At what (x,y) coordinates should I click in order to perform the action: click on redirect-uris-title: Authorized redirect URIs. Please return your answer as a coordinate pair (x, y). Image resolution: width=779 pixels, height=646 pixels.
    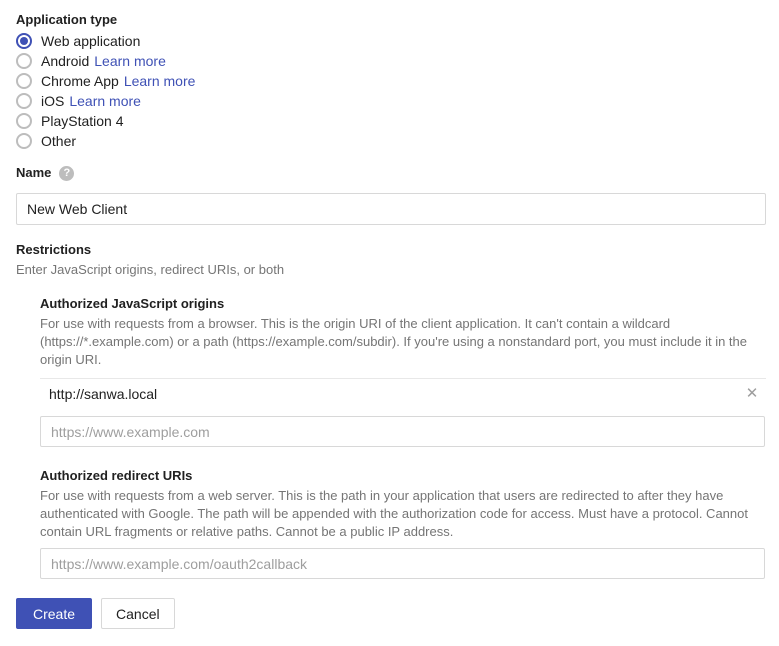
    Looking at the image, I should click on (116, 475).